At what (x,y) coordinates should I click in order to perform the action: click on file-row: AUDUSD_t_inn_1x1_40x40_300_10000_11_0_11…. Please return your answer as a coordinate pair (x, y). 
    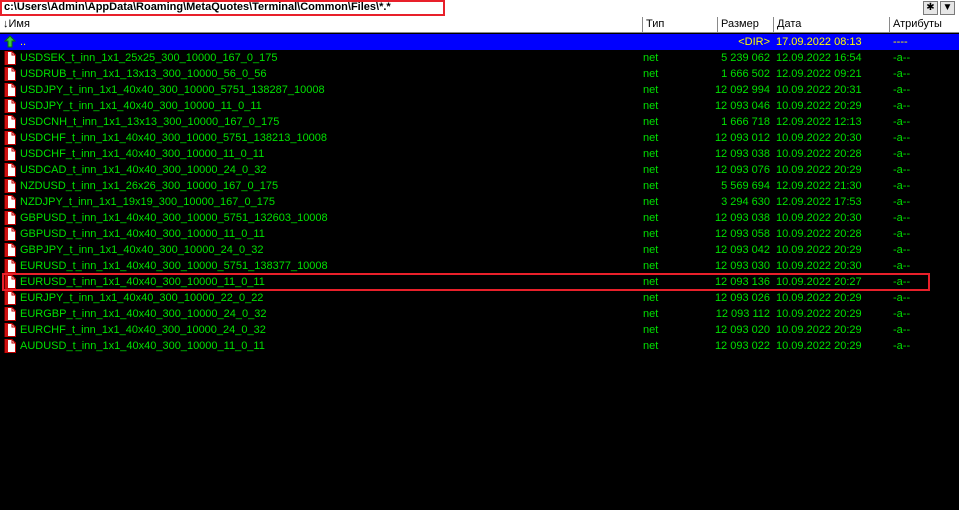
    Looking at the image, I should click on (479, 346).